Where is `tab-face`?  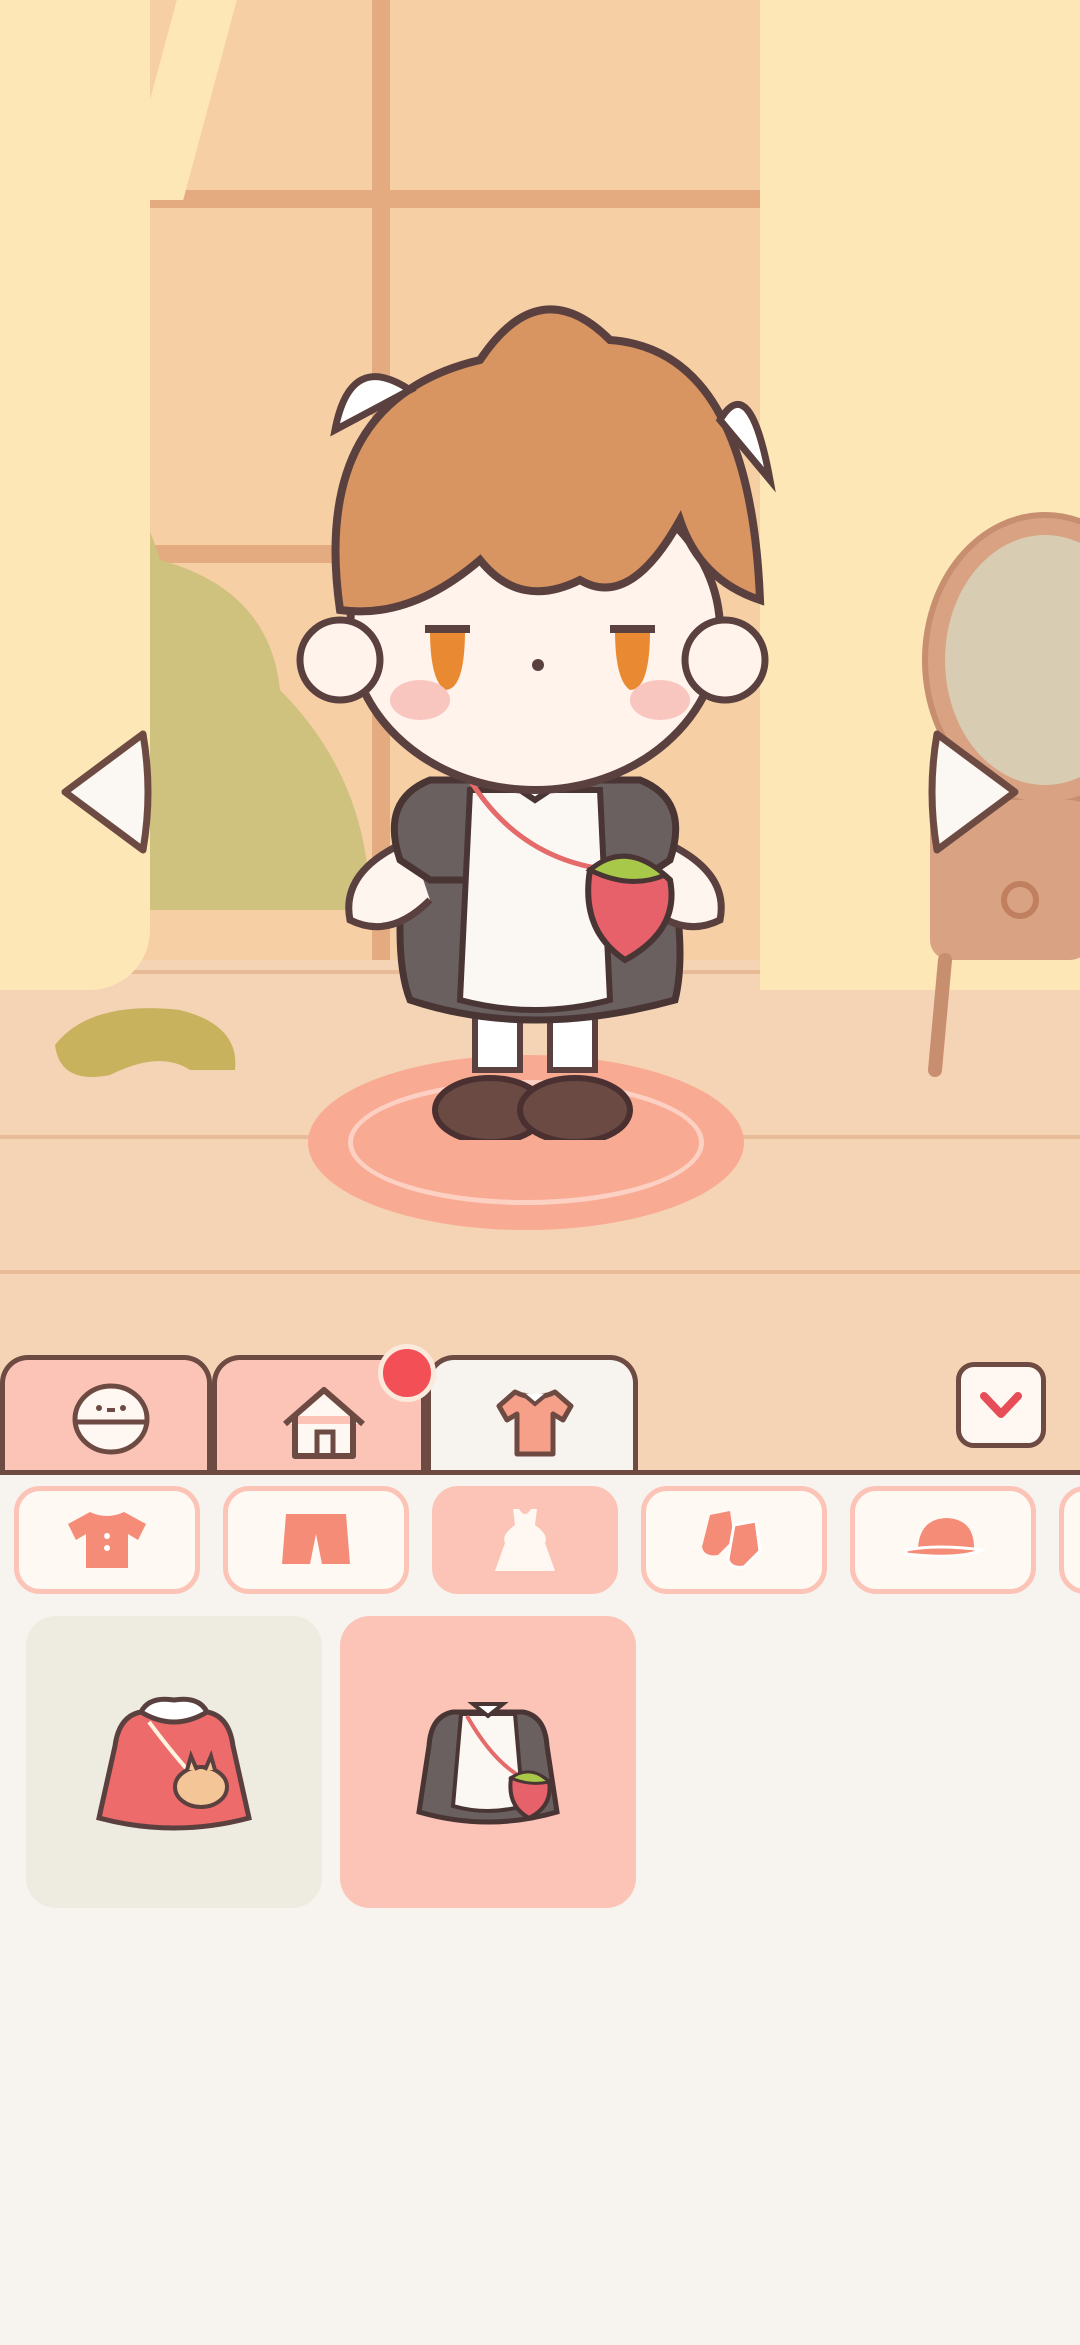 tab-face is located at coordinates (106, 1415).